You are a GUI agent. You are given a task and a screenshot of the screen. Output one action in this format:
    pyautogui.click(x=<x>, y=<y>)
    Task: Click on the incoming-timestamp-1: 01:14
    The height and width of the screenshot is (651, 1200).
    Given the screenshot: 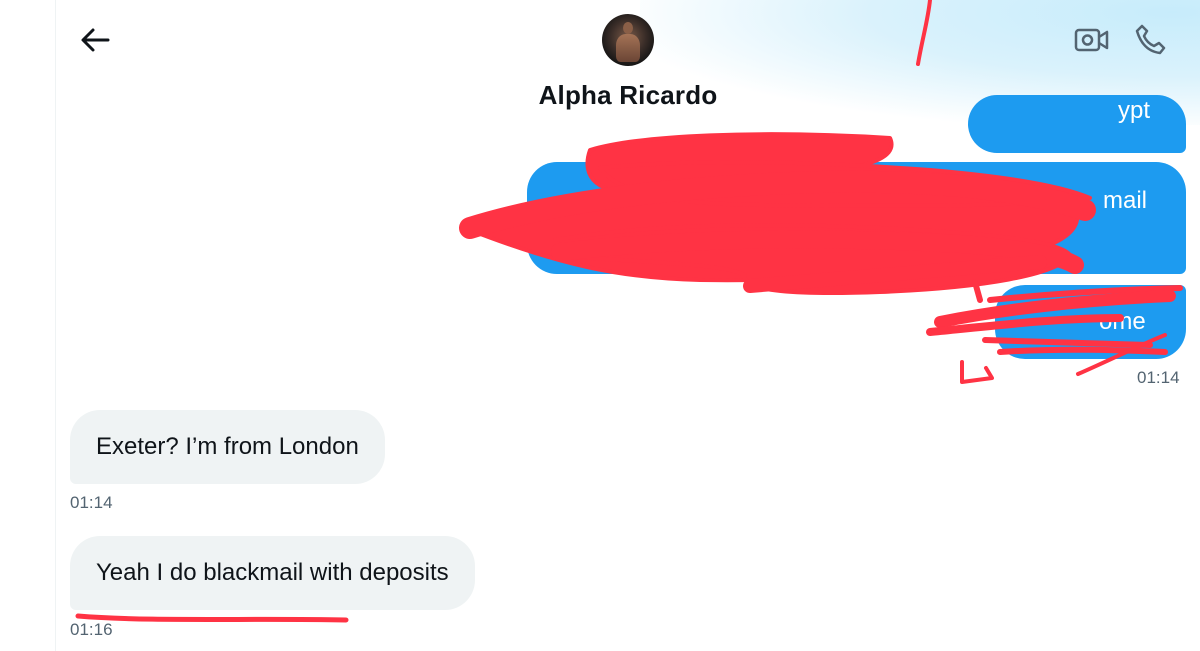 What is the action you would take?
    pyautogui.click(x=91, y=502)
    